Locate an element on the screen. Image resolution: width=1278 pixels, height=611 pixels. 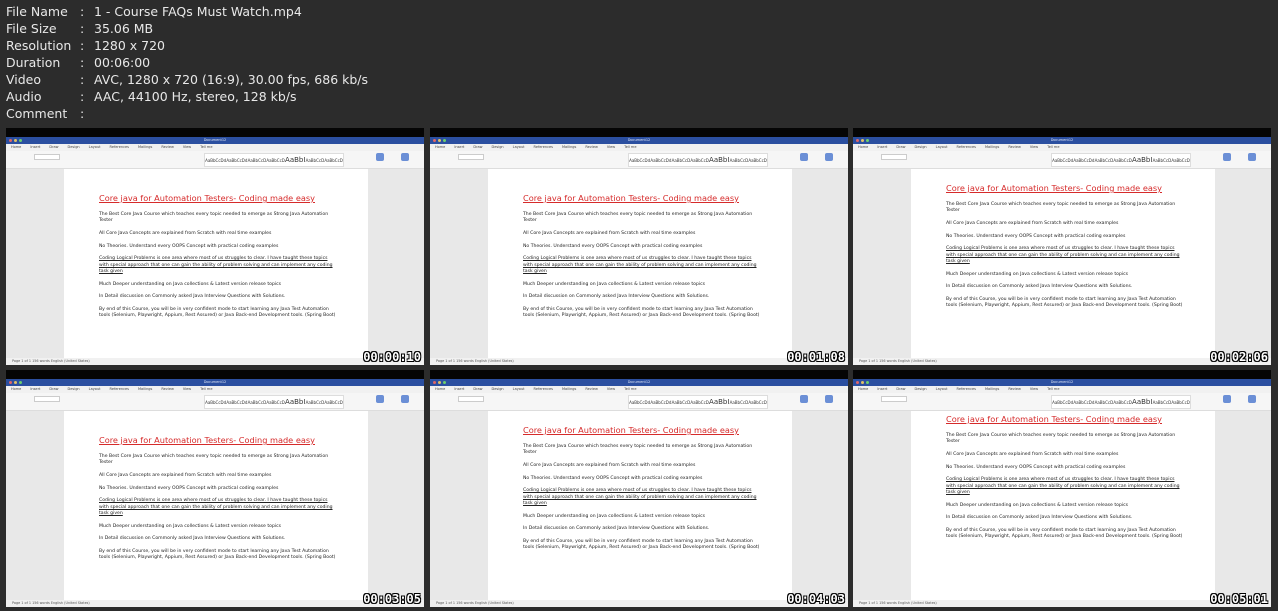
ribbon-tab: Tell me is located at coordinates (630, 389).